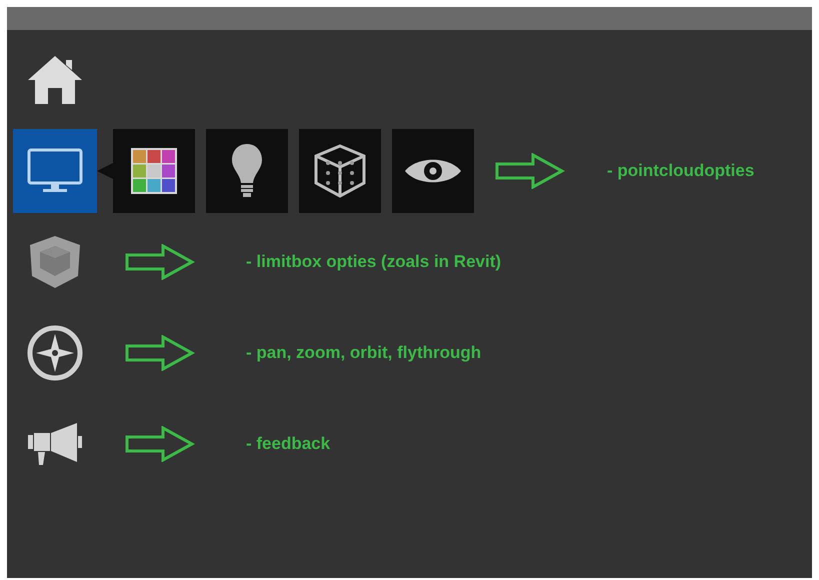 The image size is (819, 580). What do you see at coordinates (55, 262) in the screenshot?
I see `cube-icon` at bounding box center [55, 262].